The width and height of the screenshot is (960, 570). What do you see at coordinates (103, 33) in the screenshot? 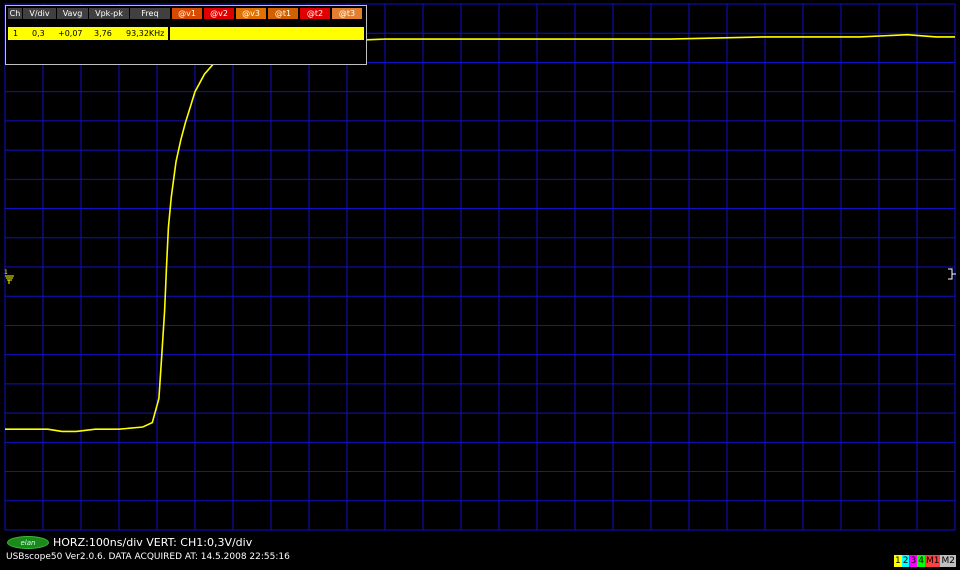
I see `row-vpkpk: 3,76` at bounding box center [103, 33].